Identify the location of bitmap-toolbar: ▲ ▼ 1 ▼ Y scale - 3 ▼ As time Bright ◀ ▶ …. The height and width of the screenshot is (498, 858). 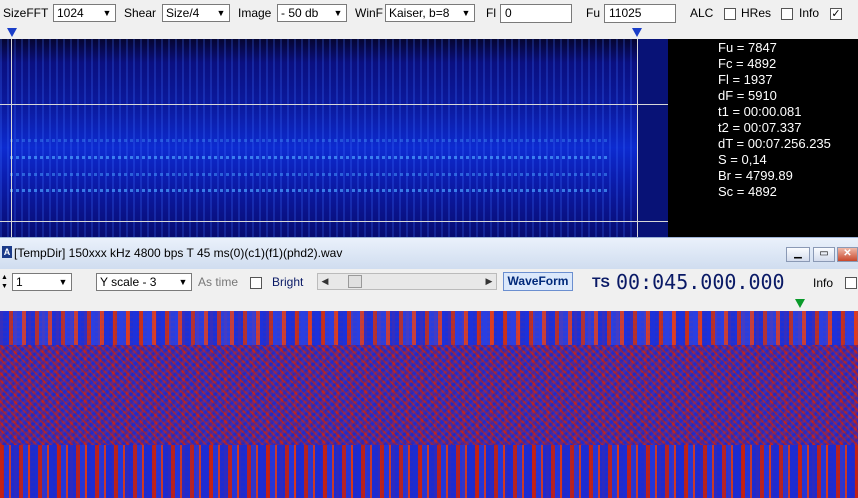
(429, 283).